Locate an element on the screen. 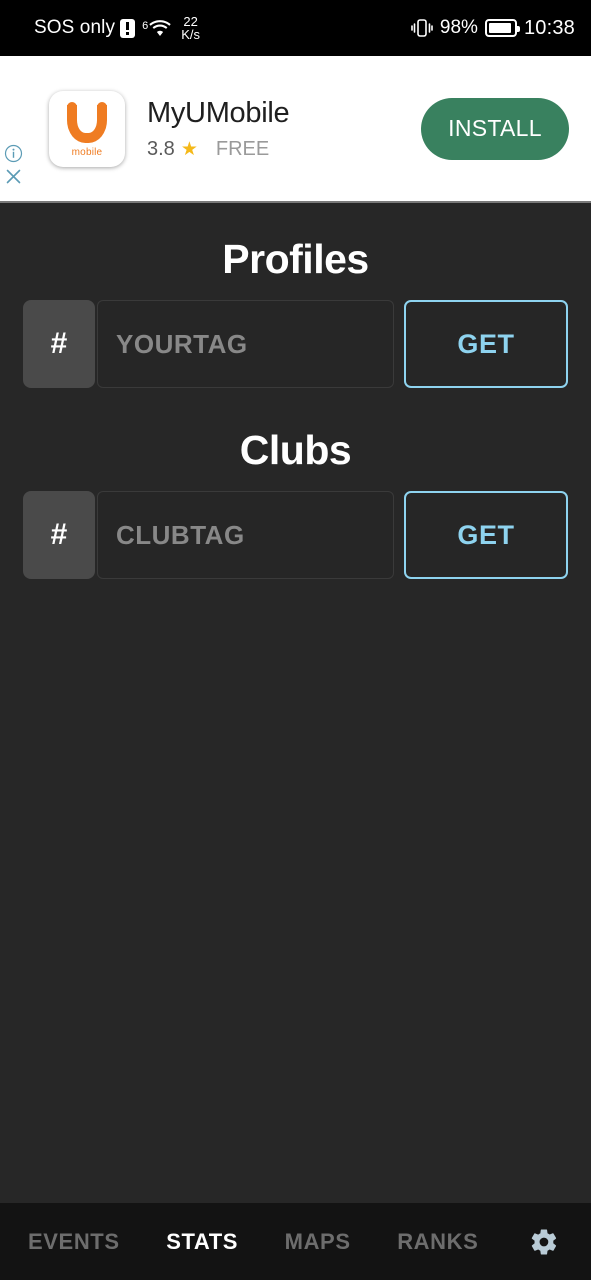  profile-tag-input is located at coordinates (245, 344).